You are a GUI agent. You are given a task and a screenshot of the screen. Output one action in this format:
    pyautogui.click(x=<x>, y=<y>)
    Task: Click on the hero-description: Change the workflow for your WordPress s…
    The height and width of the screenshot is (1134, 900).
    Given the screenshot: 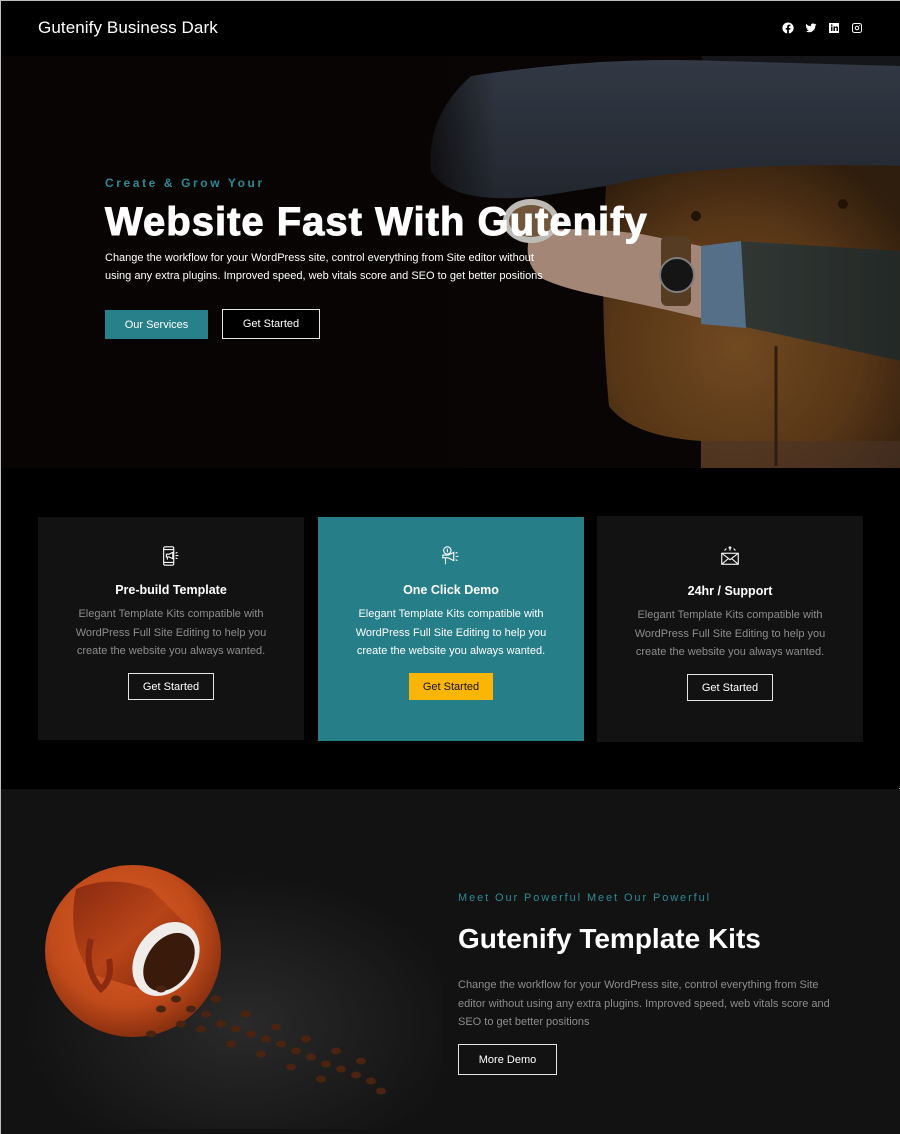 What is the action you would take?
    pyautogui.click(x=324, y=267)
    